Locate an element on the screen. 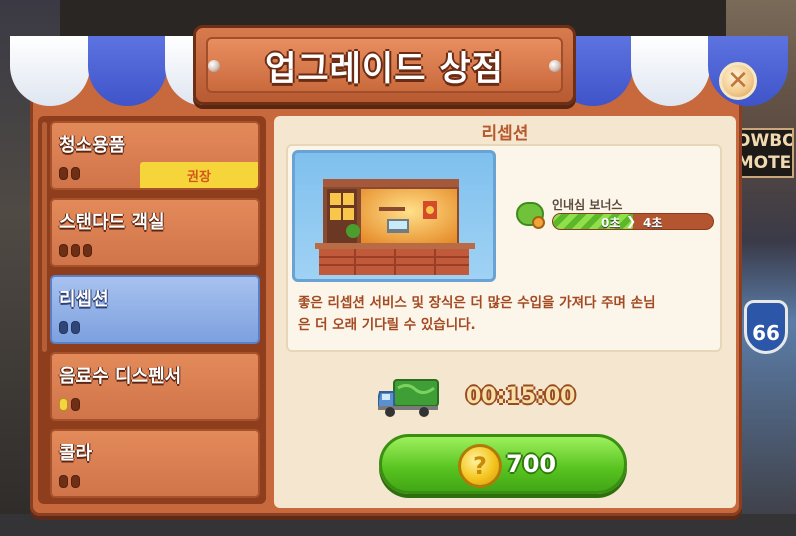 This screenshot has height=536, width=796. item-label: 청소용품 is located at coordinates (92, 145).